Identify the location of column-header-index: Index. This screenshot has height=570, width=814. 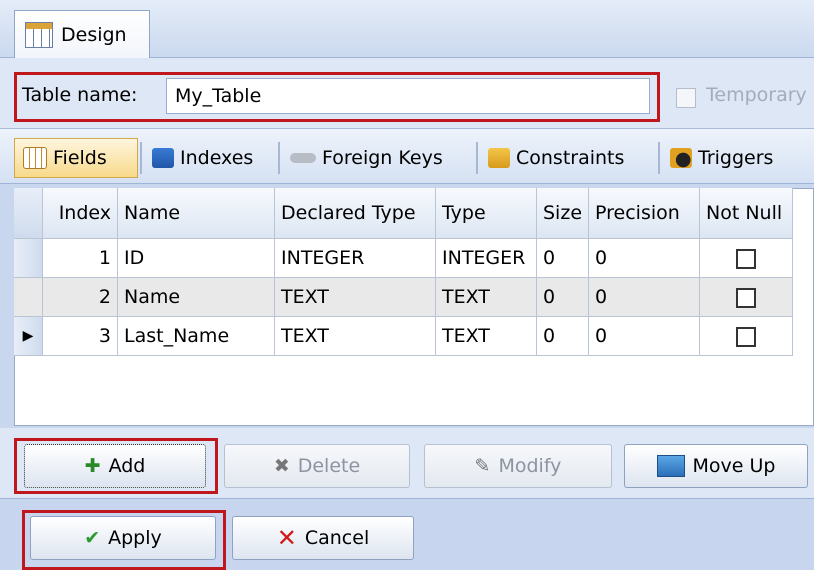
(80, 213).